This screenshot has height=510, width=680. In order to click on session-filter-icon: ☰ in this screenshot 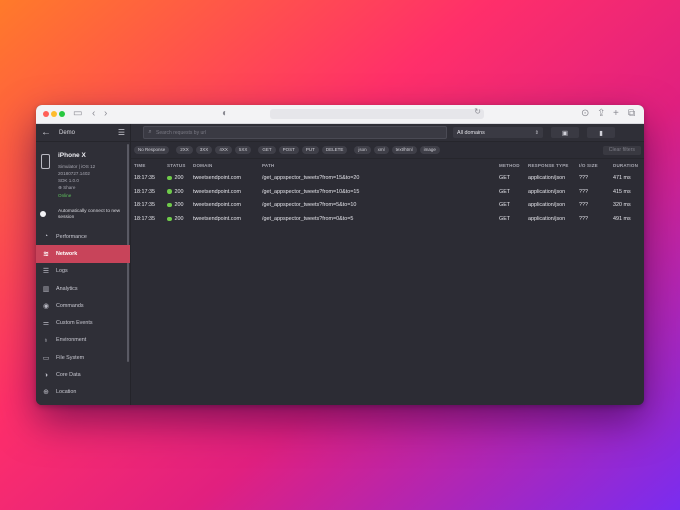, I will do `click(121, 132)`.